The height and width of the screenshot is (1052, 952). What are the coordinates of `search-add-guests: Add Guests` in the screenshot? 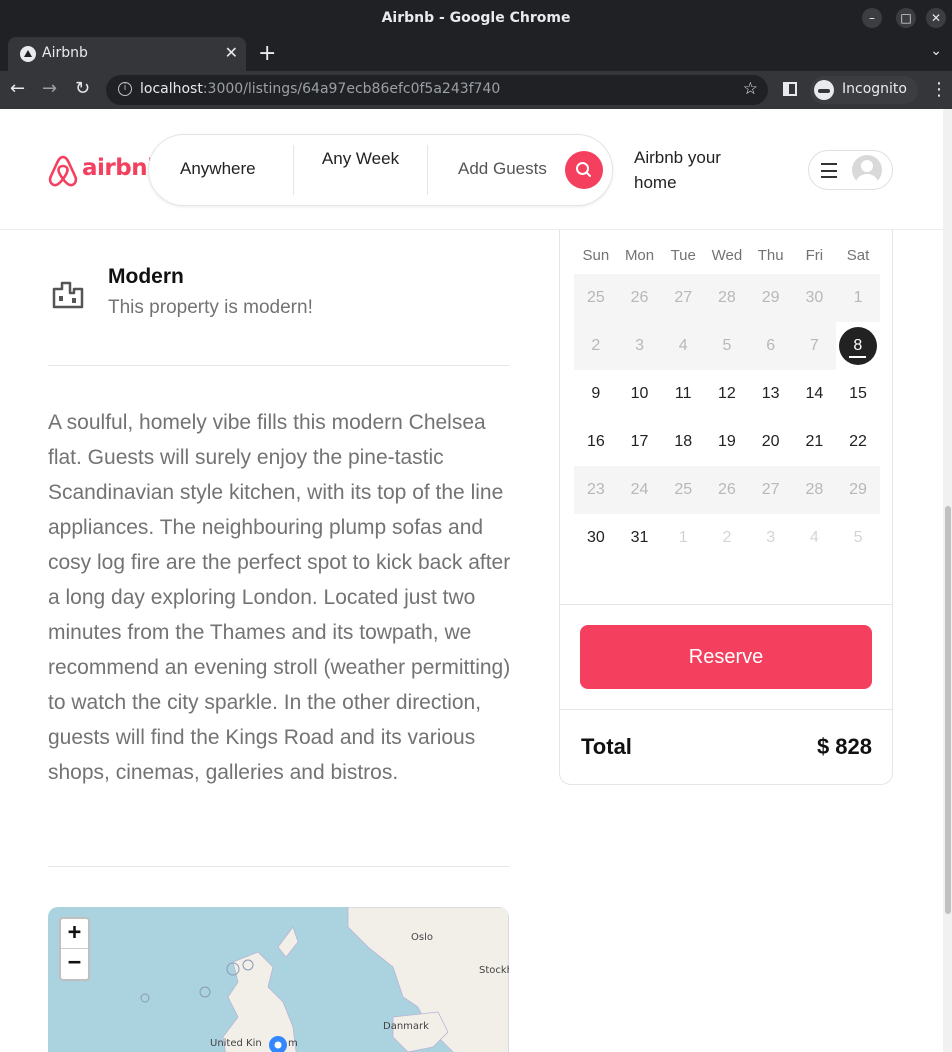 It's located at (502, 169).